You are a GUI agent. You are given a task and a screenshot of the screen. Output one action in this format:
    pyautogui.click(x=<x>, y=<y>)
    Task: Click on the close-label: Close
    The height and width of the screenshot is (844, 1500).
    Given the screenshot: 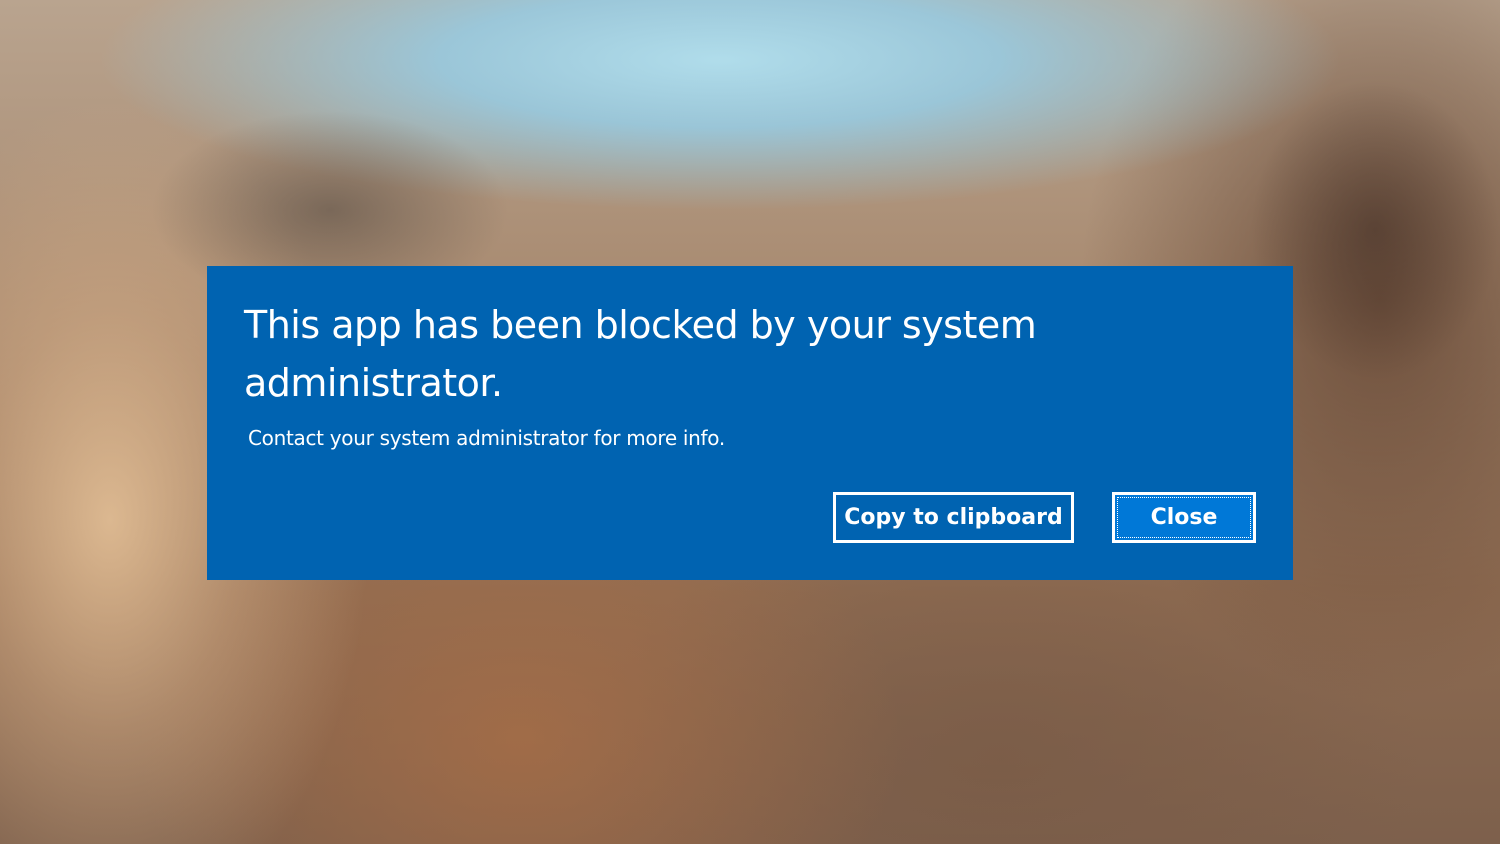 What is the action you would take?
    pyautogui.click(x=1184, y=517)
    